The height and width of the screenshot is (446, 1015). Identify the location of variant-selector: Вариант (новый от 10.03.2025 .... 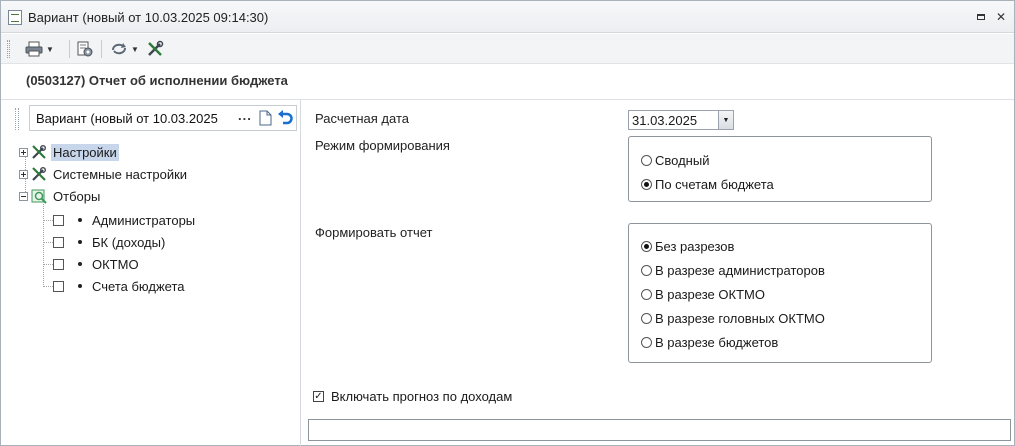
(163, 118).